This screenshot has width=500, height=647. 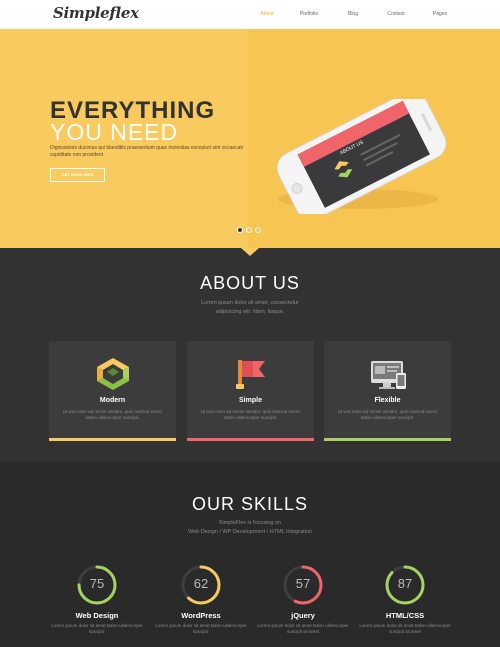 I want to click on skill-name: HTML/CSS, so click(x=405, y=615).